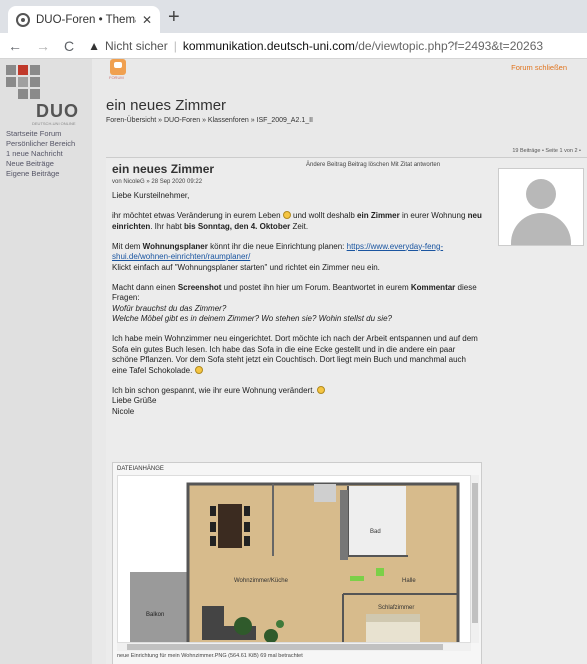 The height and width of the screenshot is (664, 587). Describe the element at coordinates (293, 16) in the screenshot. I see `browser-tabstrip: DUO-Foren • Thema anzeigen - e ✕ +` at that location.